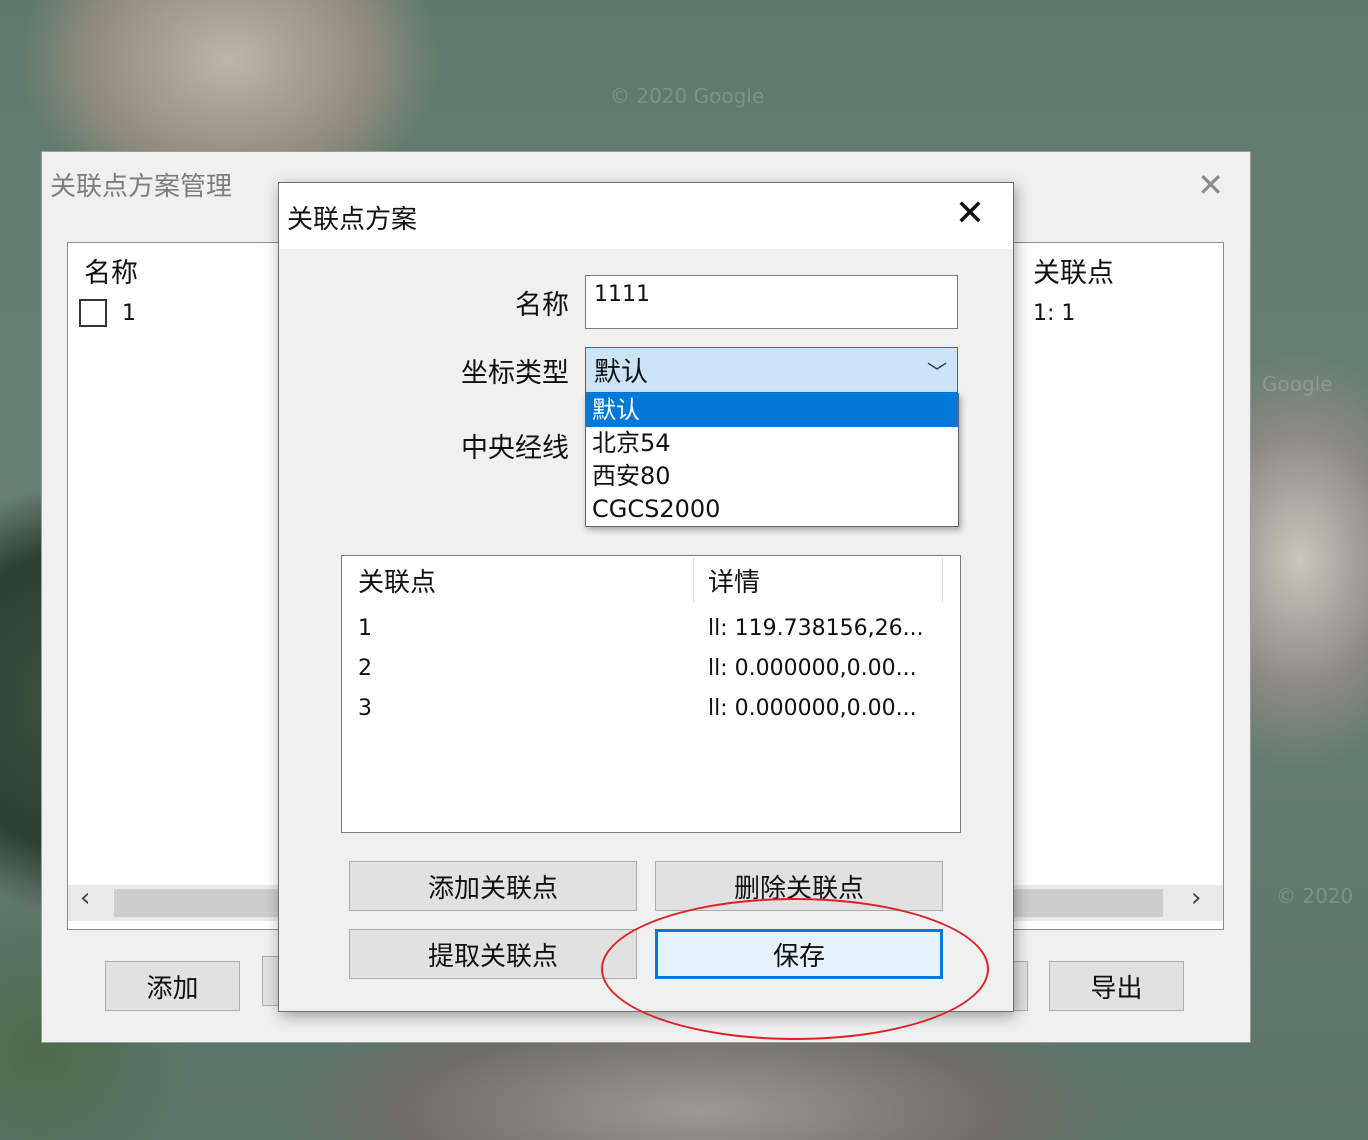  What do you see at coordinates (172, 986) in the screenshot?
I see `add-scheme-button: 添加` at bounding box center [172, 986].